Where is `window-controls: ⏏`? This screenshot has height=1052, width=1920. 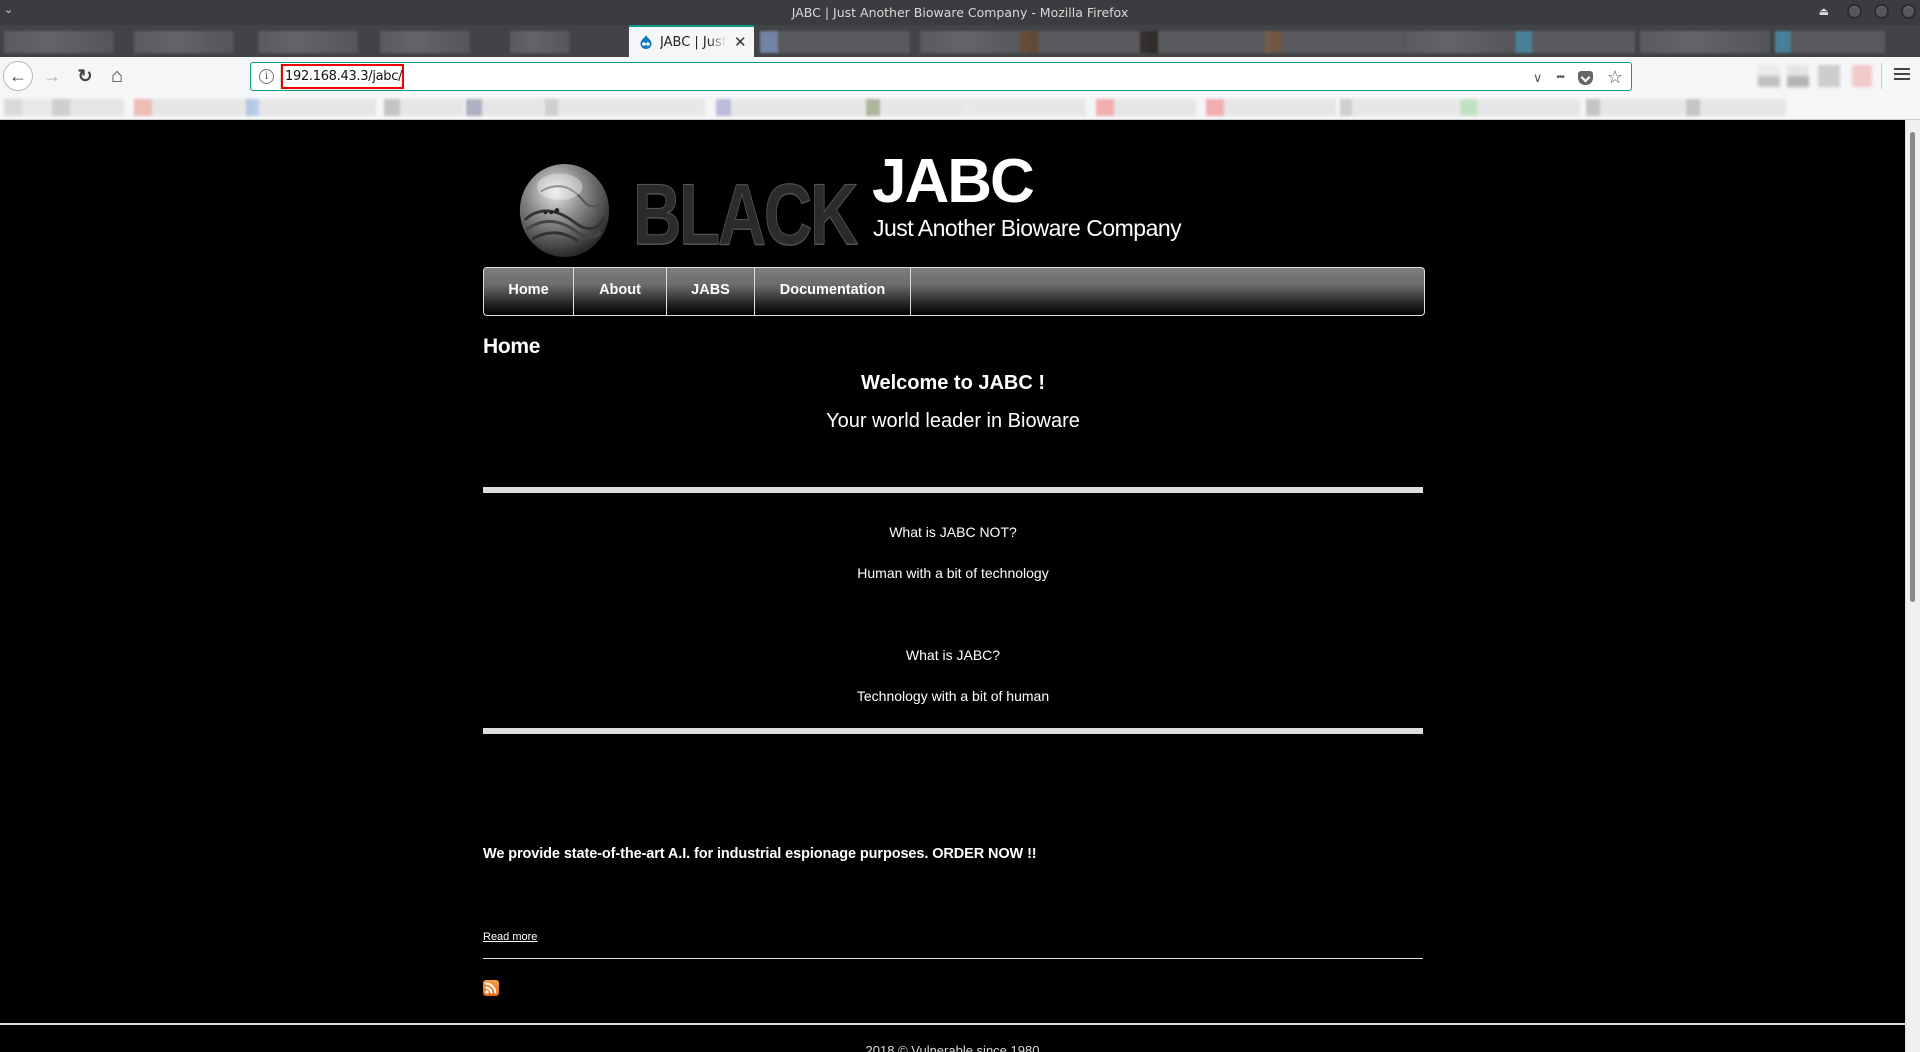
window-controls: ⏏ is located at coordinates (1867, 11).